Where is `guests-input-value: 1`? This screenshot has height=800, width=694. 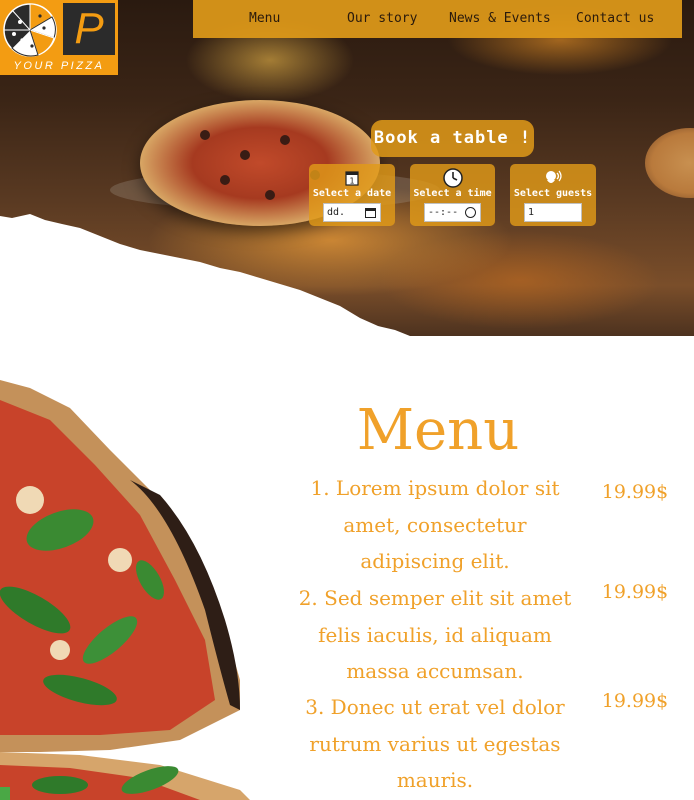
guests-input-value: 1 is located at coordinates (531, 212).